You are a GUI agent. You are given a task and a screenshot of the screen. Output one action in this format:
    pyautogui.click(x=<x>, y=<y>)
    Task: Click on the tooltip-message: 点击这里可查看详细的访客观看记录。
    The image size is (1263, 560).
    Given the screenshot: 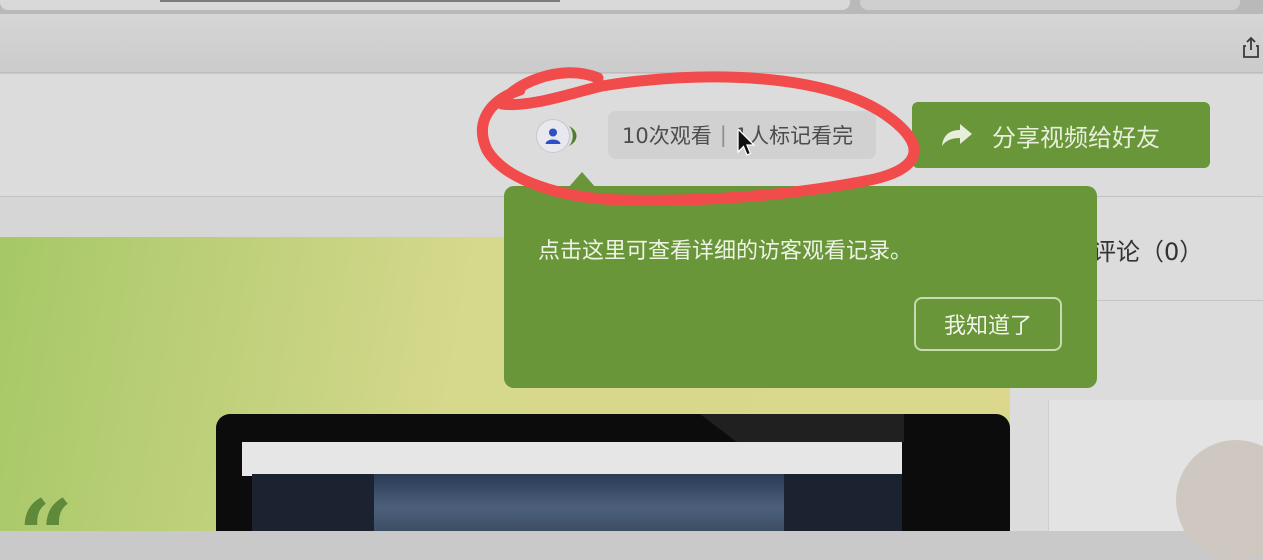 What is the action you would take?
    pyautogui.click(x=725, y=251)
    